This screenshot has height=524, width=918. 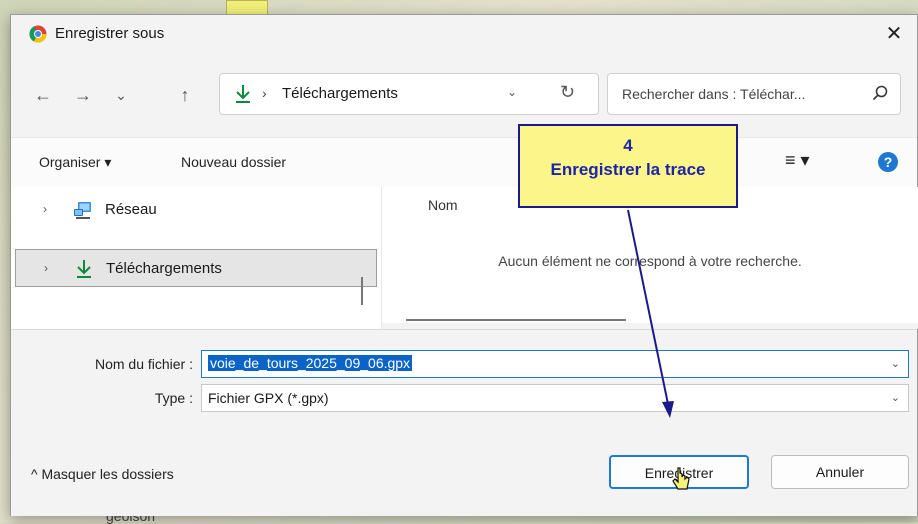 I want to click on view-options-icon: ≡ ▾, so click(x=797, y=160).